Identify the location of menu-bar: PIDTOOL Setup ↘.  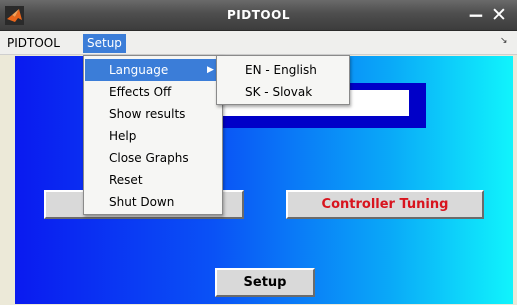
(258, 43).